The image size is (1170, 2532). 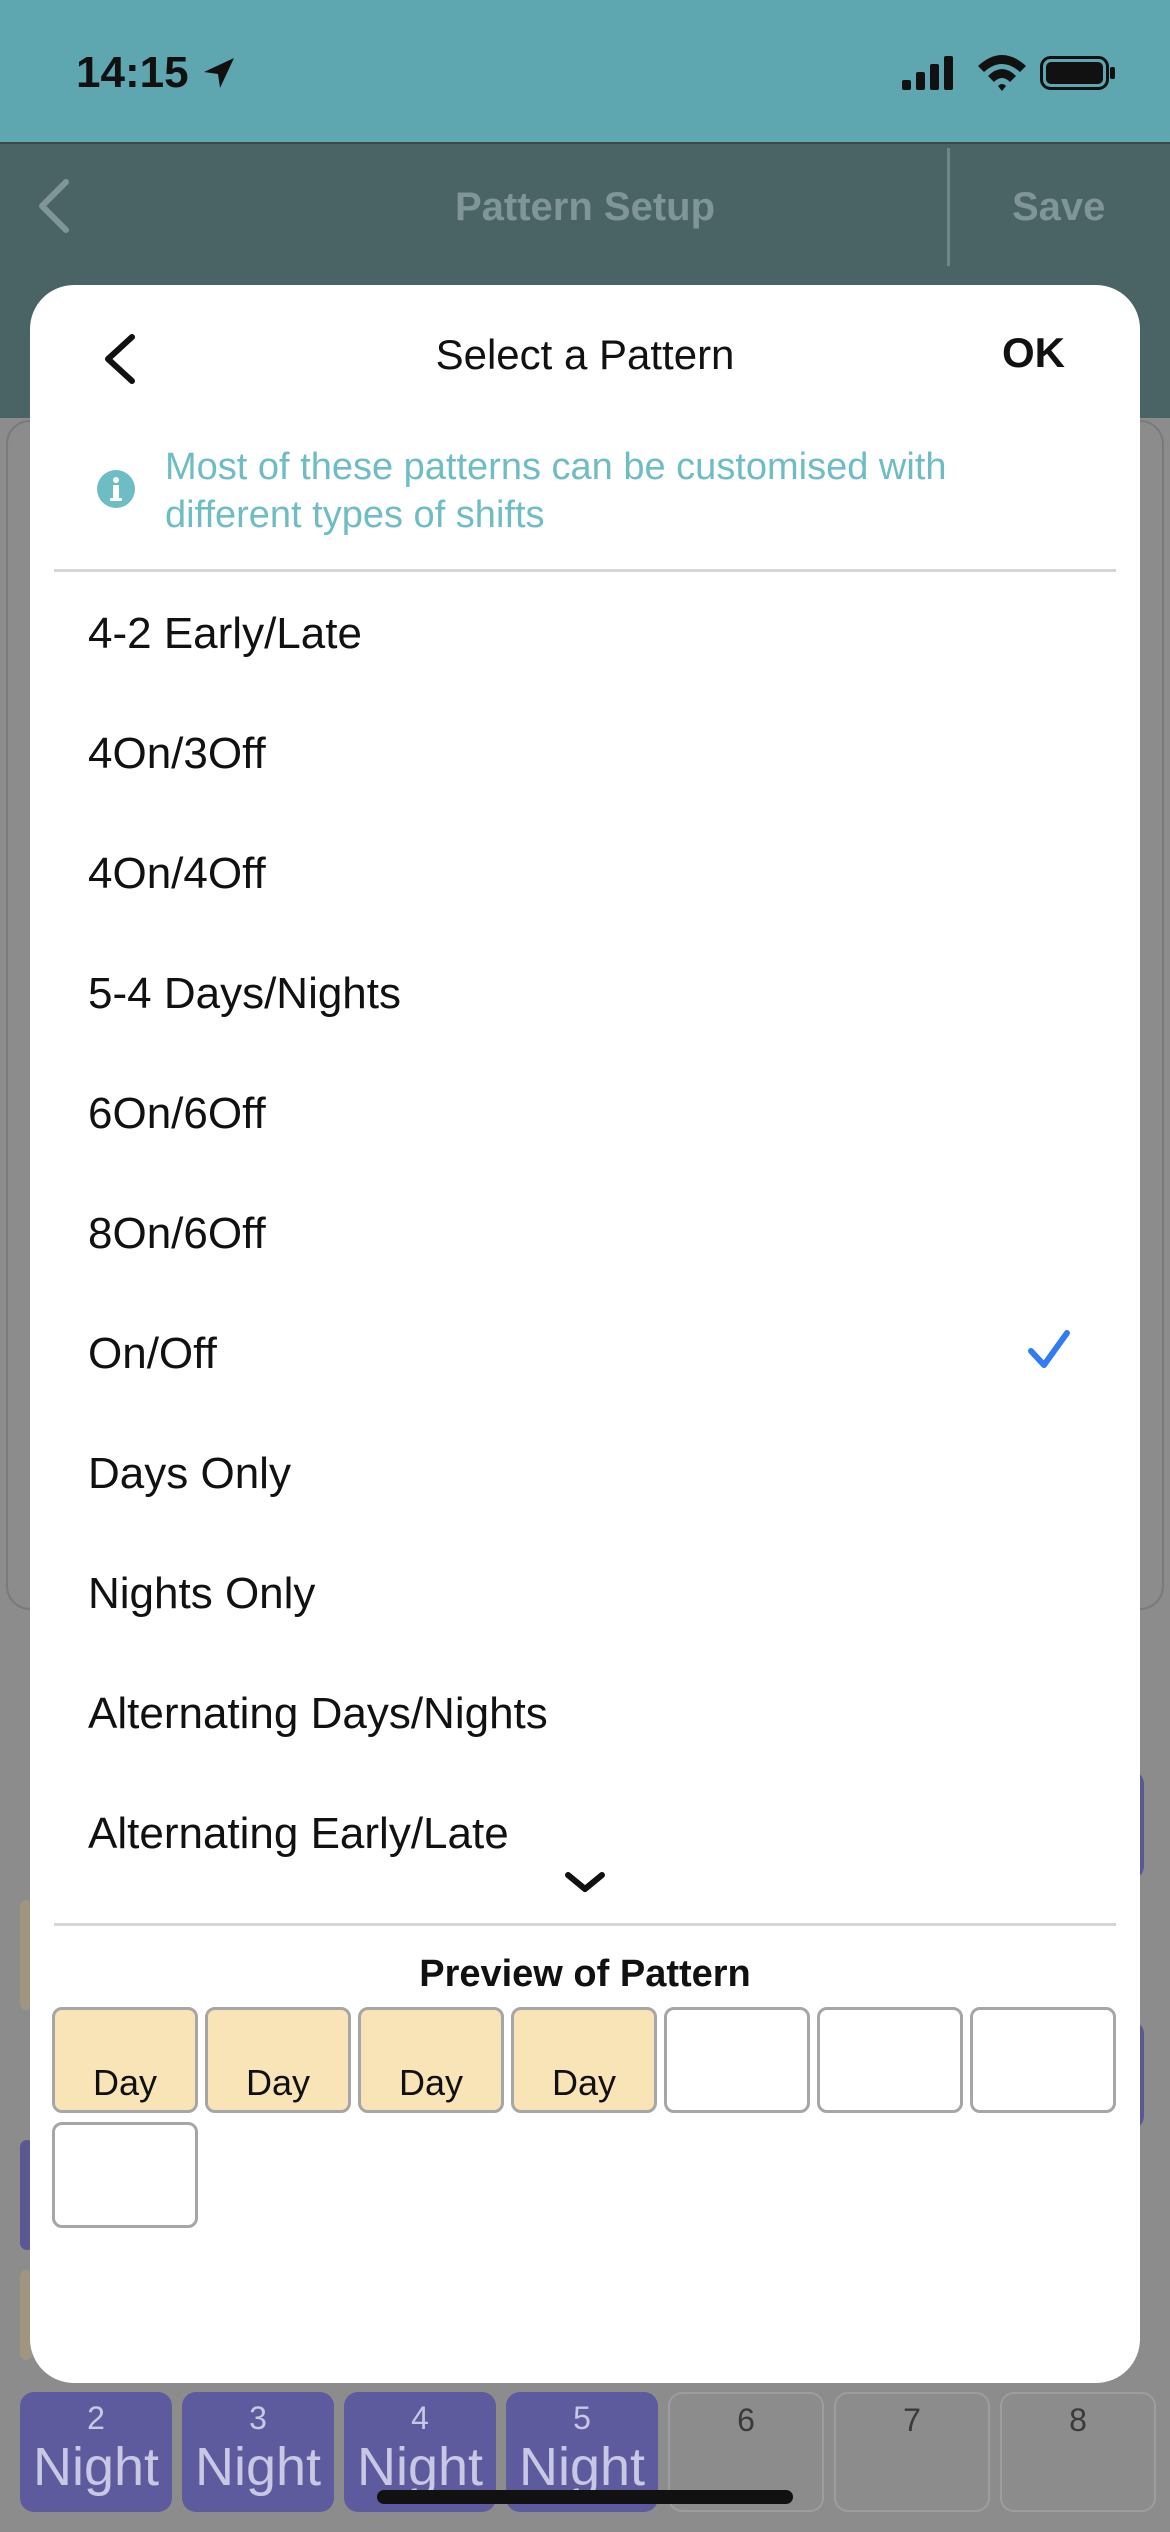 What do you see at coordinates (177, 873) in the screenshot?
I see `pattern-label: 4On/4Off` at bounding box center [177, 873].